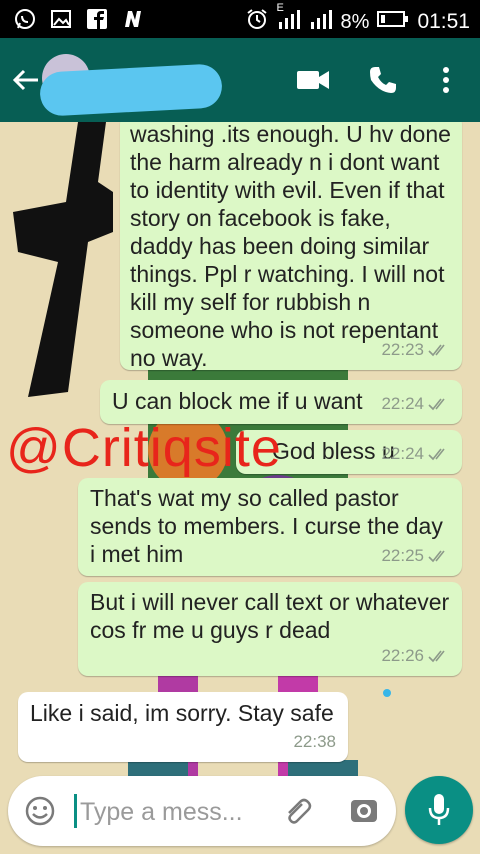 The image size is (480, 854). What do you see at coordinates (387, 693) in the screenshot?
I see `scroll-indicator-dot` at bounding box center [387, 693].